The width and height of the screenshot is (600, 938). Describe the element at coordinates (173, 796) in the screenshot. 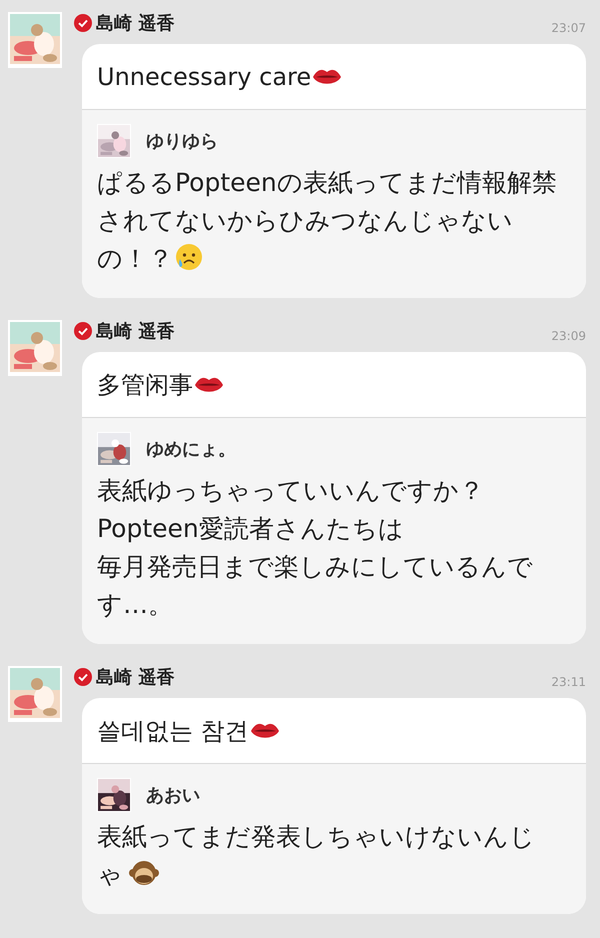

I see `quote-author: あおい` at that location.